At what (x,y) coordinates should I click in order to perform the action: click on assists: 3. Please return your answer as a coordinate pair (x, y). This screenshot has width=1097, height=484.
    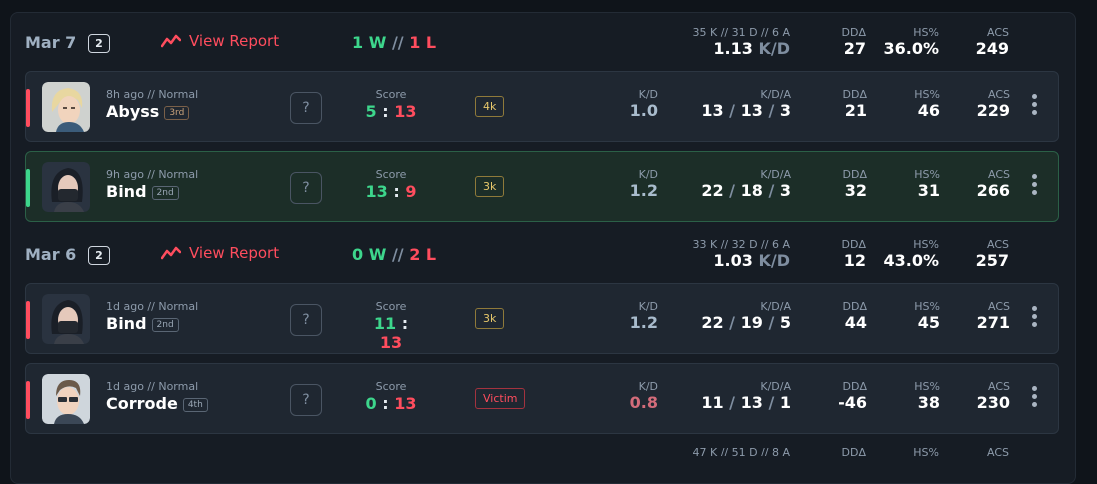
    Looking at the image, I should click on (785, 190).